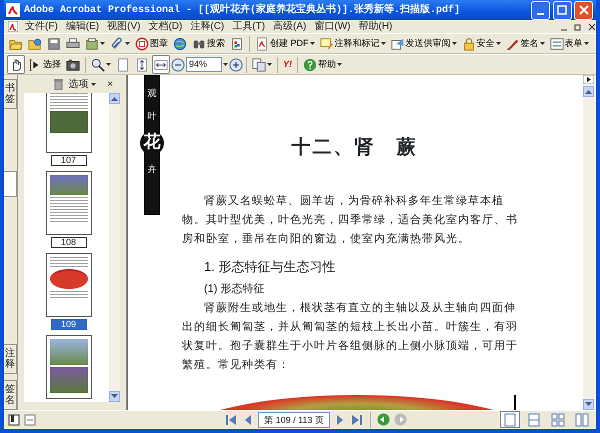  I want to click on zoom-in-icon, so click(236, 65).